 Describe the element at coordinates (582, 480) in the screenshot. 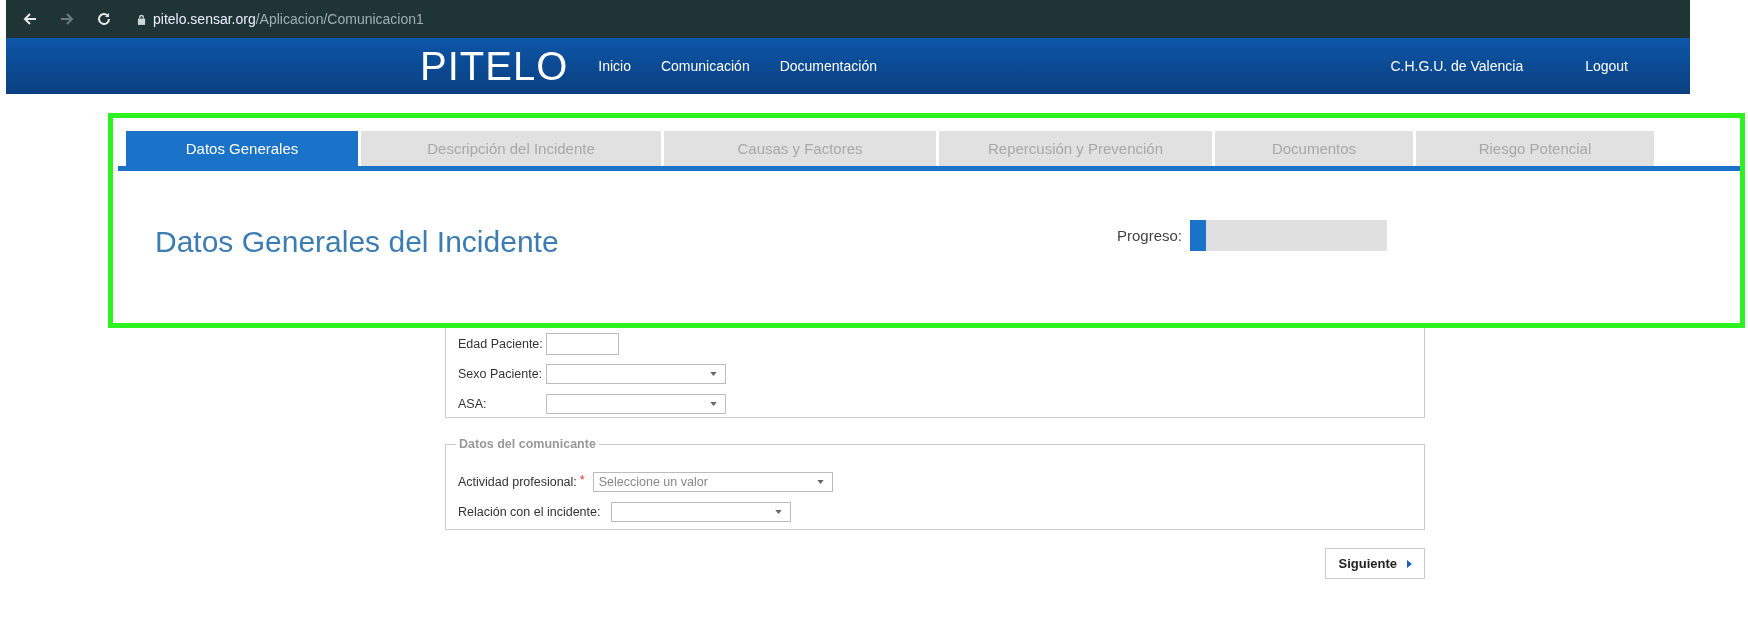

I see `required-mark: *` at that location.